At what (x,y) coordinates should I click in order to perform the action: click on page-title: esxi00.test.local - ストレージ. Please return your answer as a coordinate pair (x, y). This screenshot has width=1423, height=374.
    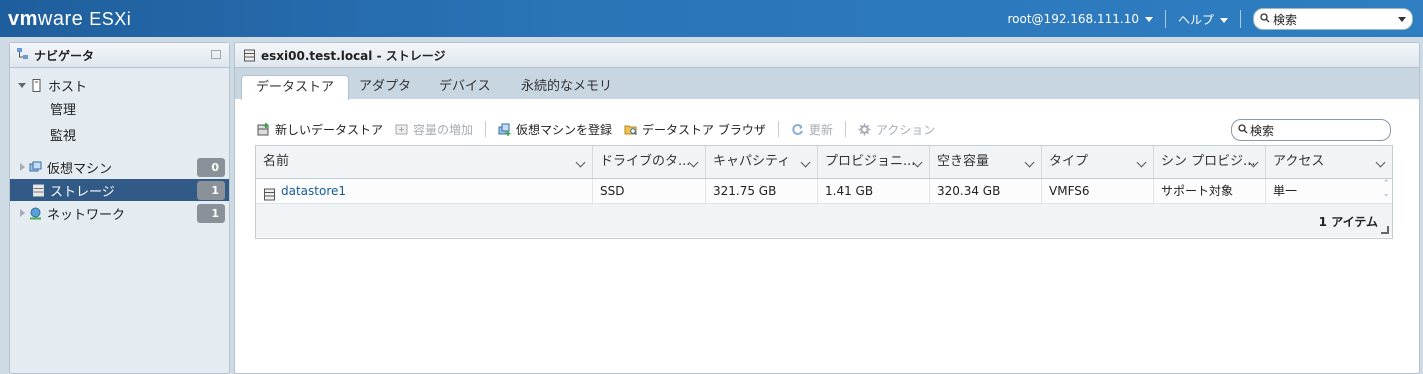
    Looking at the image, I should click on (827, 55).